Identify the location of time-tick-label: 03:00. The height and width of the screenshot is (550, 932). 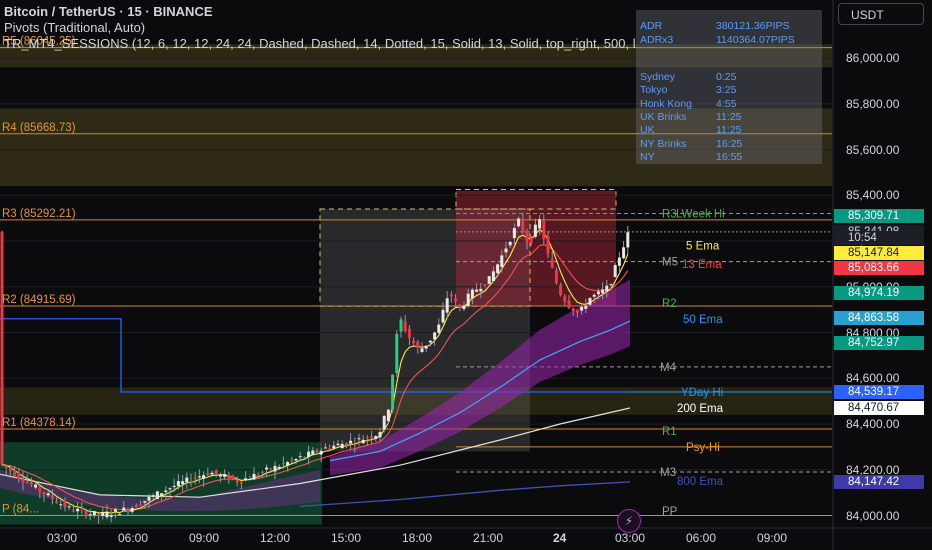
(630, 538).